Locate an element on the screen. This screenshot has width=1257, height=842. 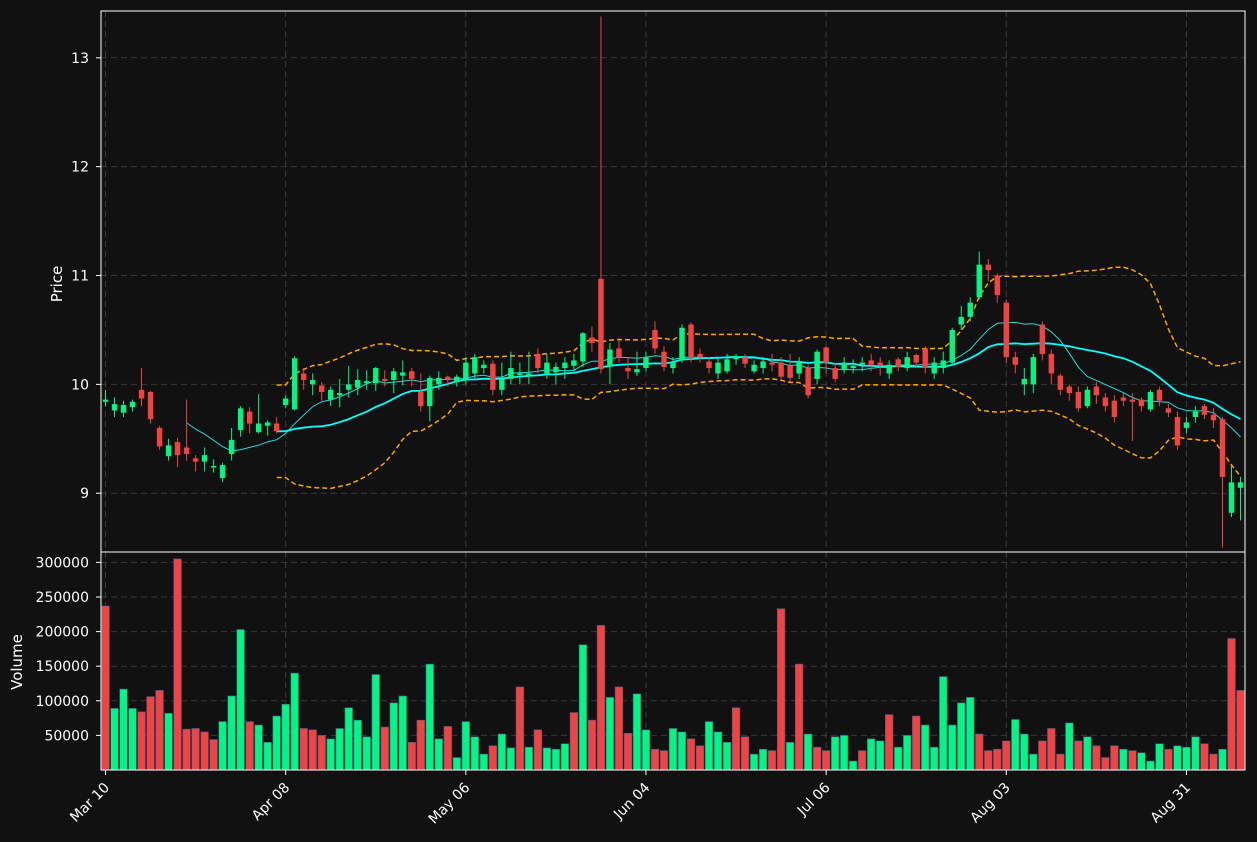
price-axis-label: Price is located at coordinates (57, 284).